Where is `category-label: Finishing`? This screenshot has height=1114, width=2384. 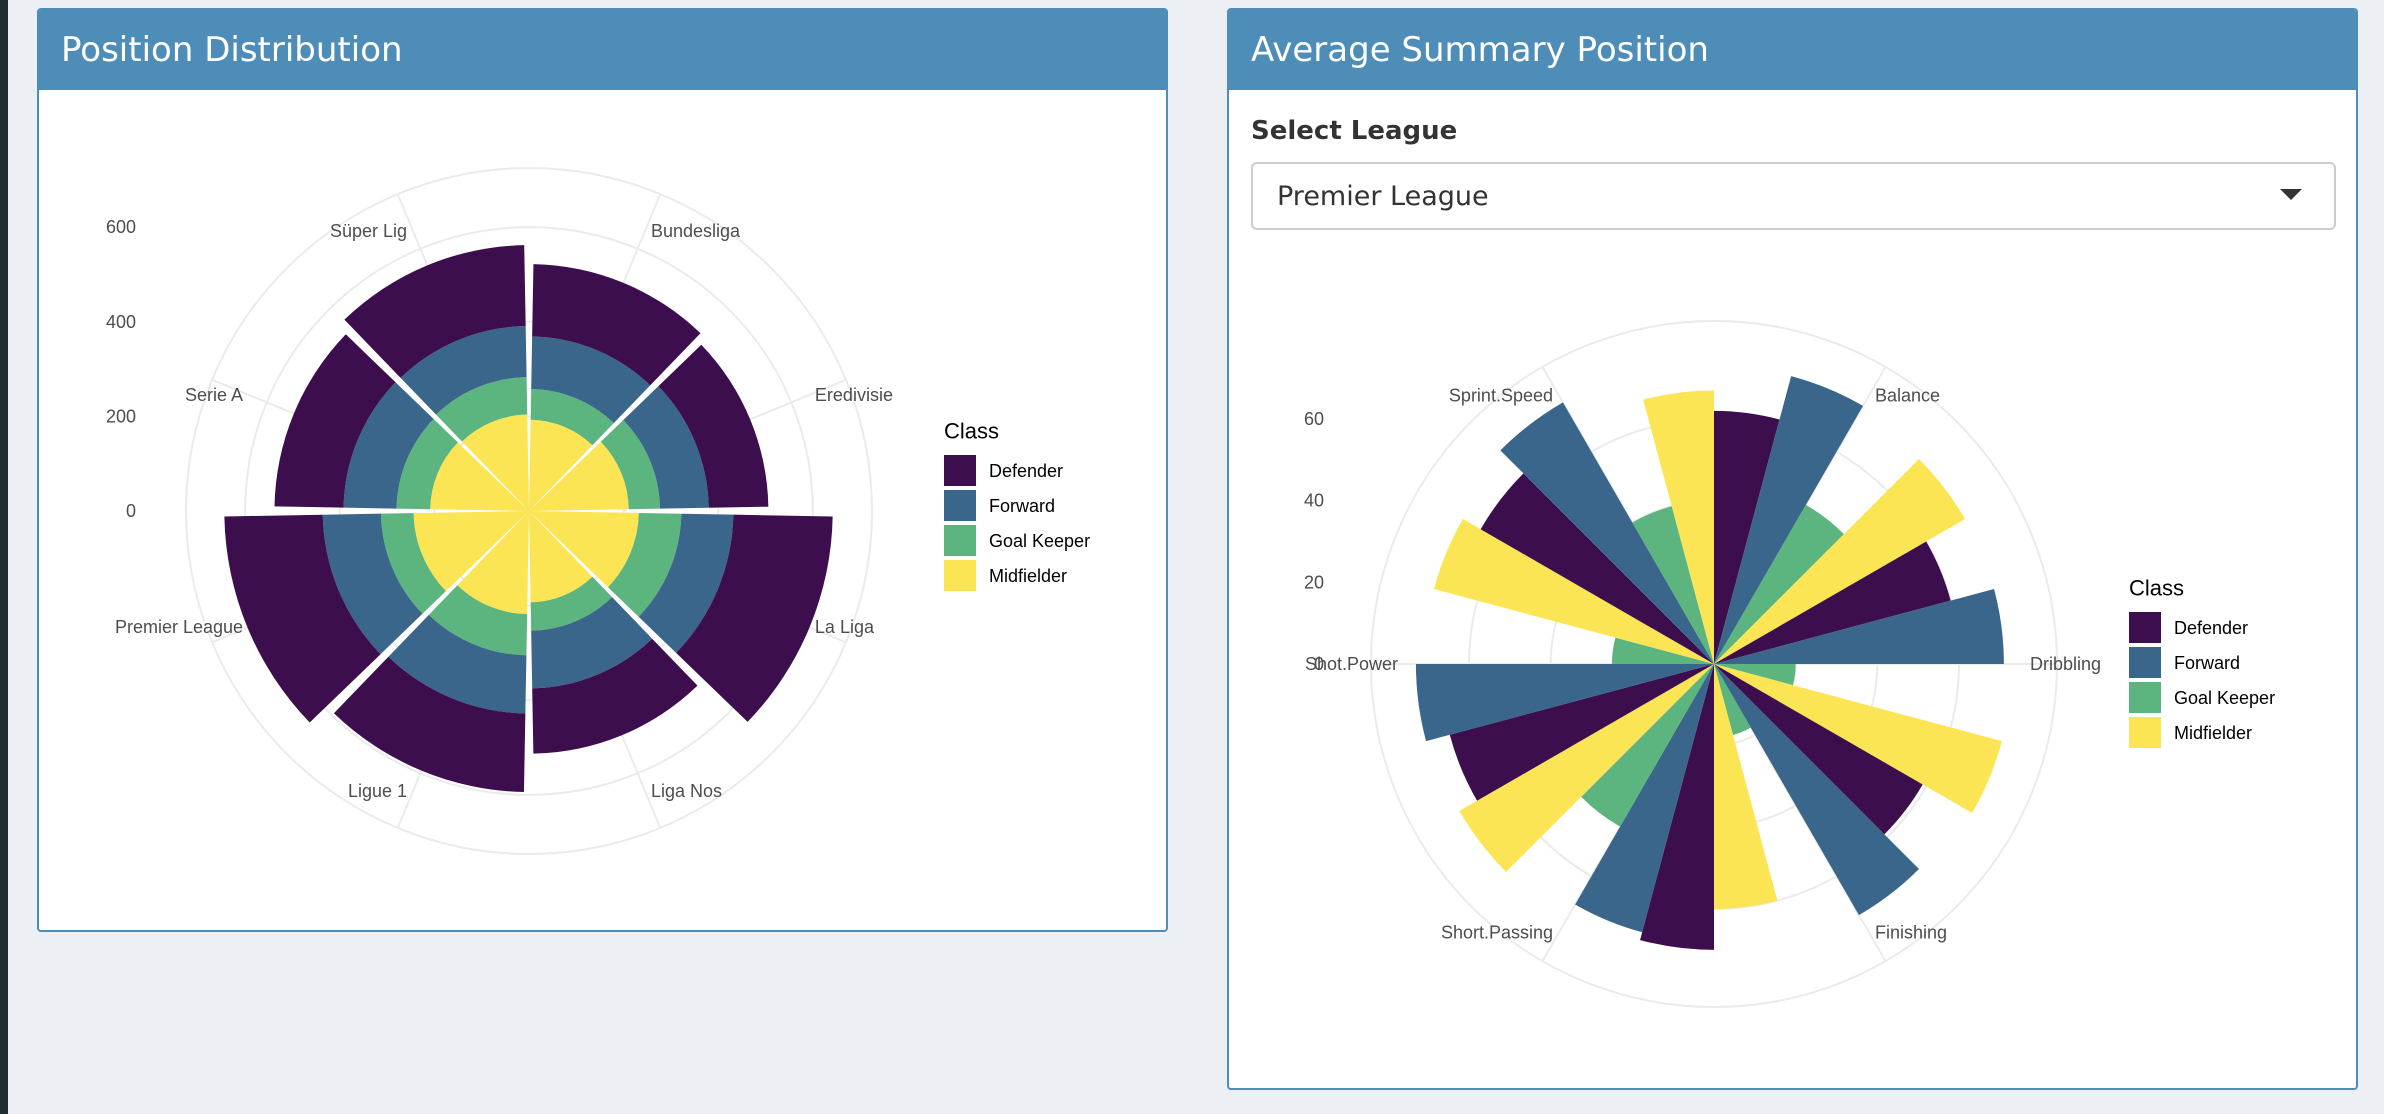 category-label: Finishing is located at coordinates (1911, 932).